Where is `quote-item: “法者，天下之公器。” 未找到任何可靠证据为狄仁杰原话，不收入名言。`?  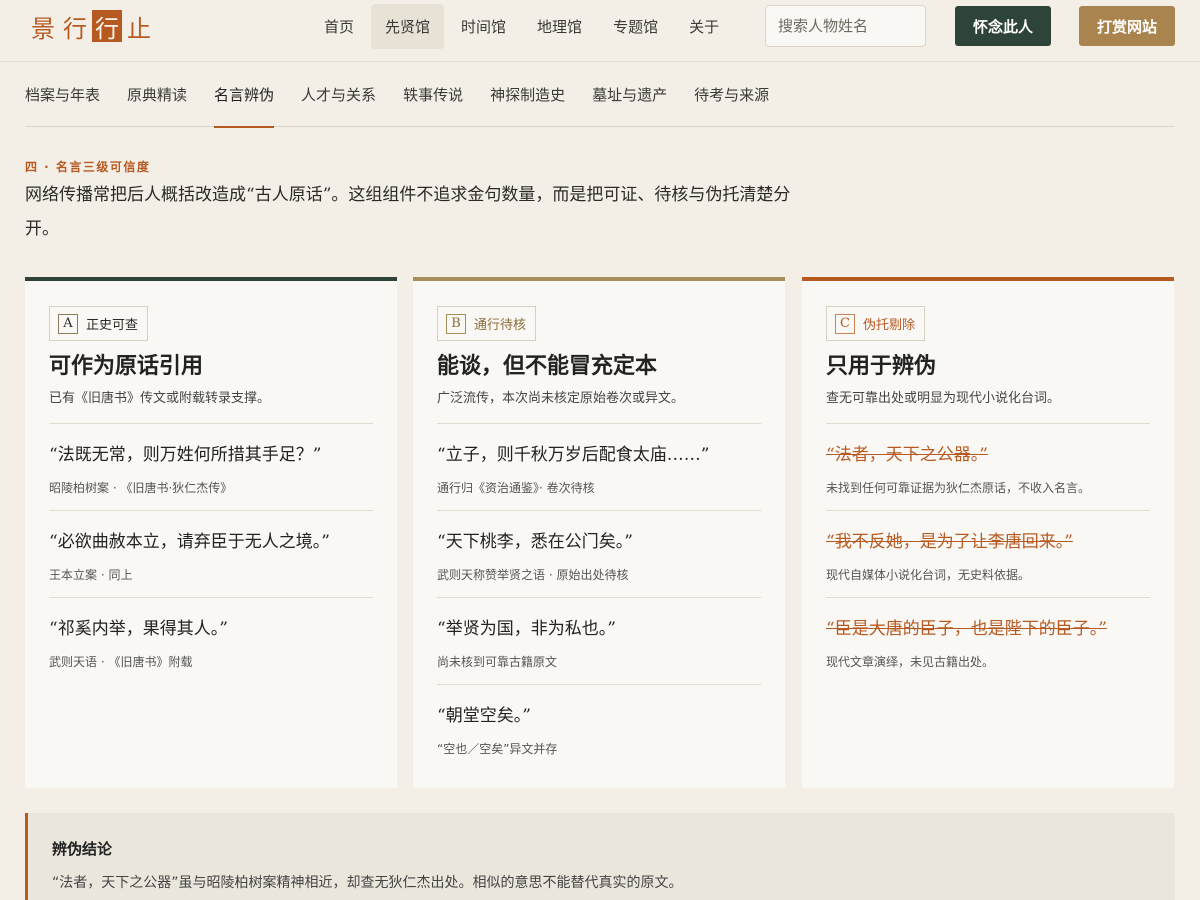
quote-item: “法者，天下之公器。” 未找到任何可靠证据为狄仁杰原话，不收入名言。 is located at coordinates (988, 466).